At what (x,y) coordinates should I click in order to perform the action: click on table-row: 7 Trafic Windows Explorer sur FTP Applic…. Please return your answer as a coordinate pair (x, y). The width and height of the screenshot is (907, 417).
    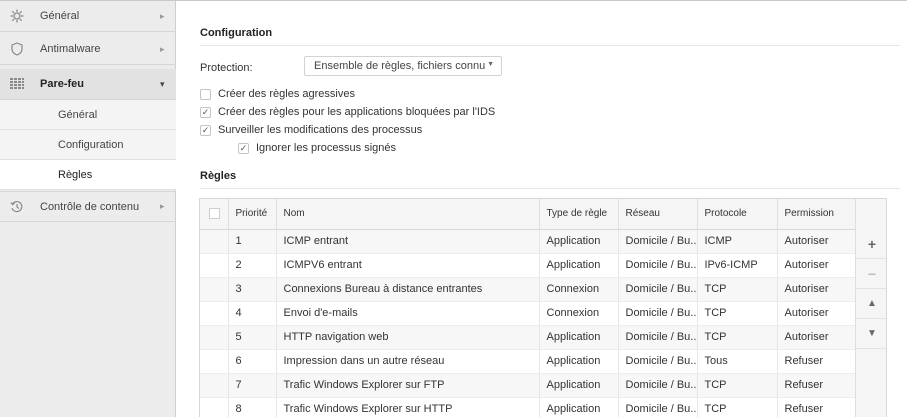
    Looking at the image, I should click on (528, 385).